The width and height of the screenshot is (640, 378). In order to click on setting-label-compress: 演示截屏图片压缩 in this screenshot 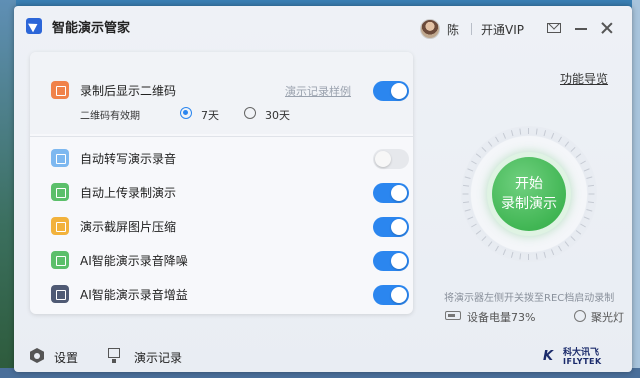, I will do `click(128, 227)`.